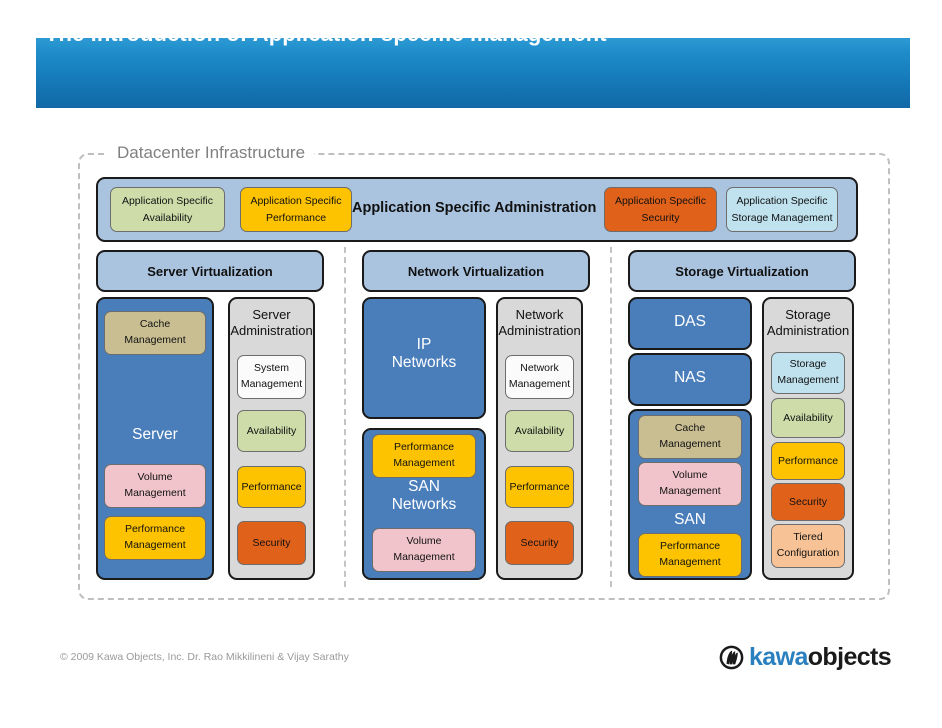 Image resolution: width=942 pixels, height=728 pixels. I want to click on column-divider-network, so click(345, 417).